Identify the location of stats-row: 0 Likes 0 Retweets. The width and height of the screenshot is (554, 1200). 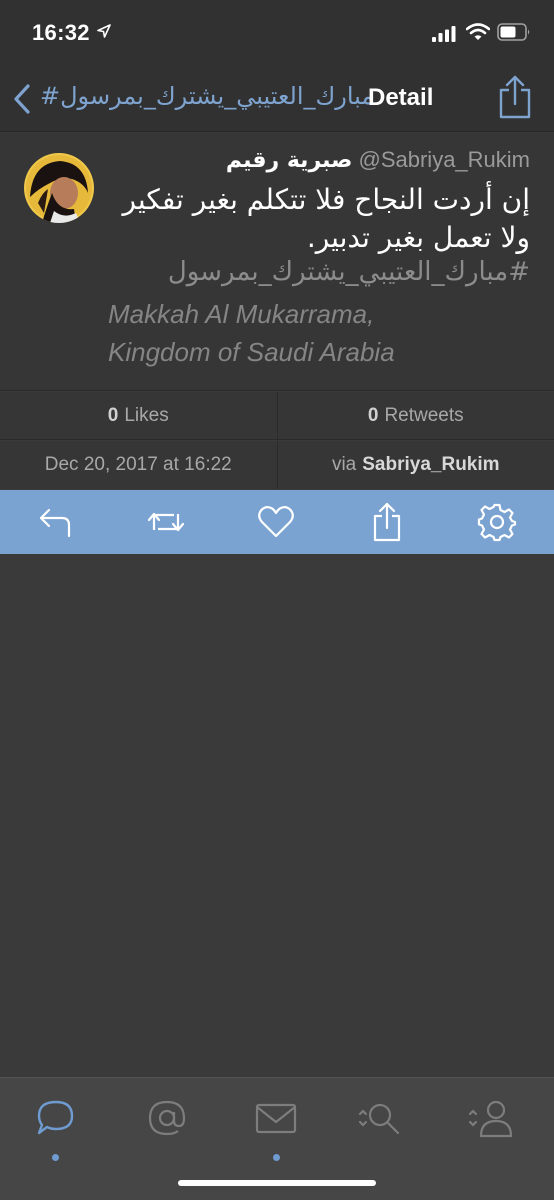
(277, 416).